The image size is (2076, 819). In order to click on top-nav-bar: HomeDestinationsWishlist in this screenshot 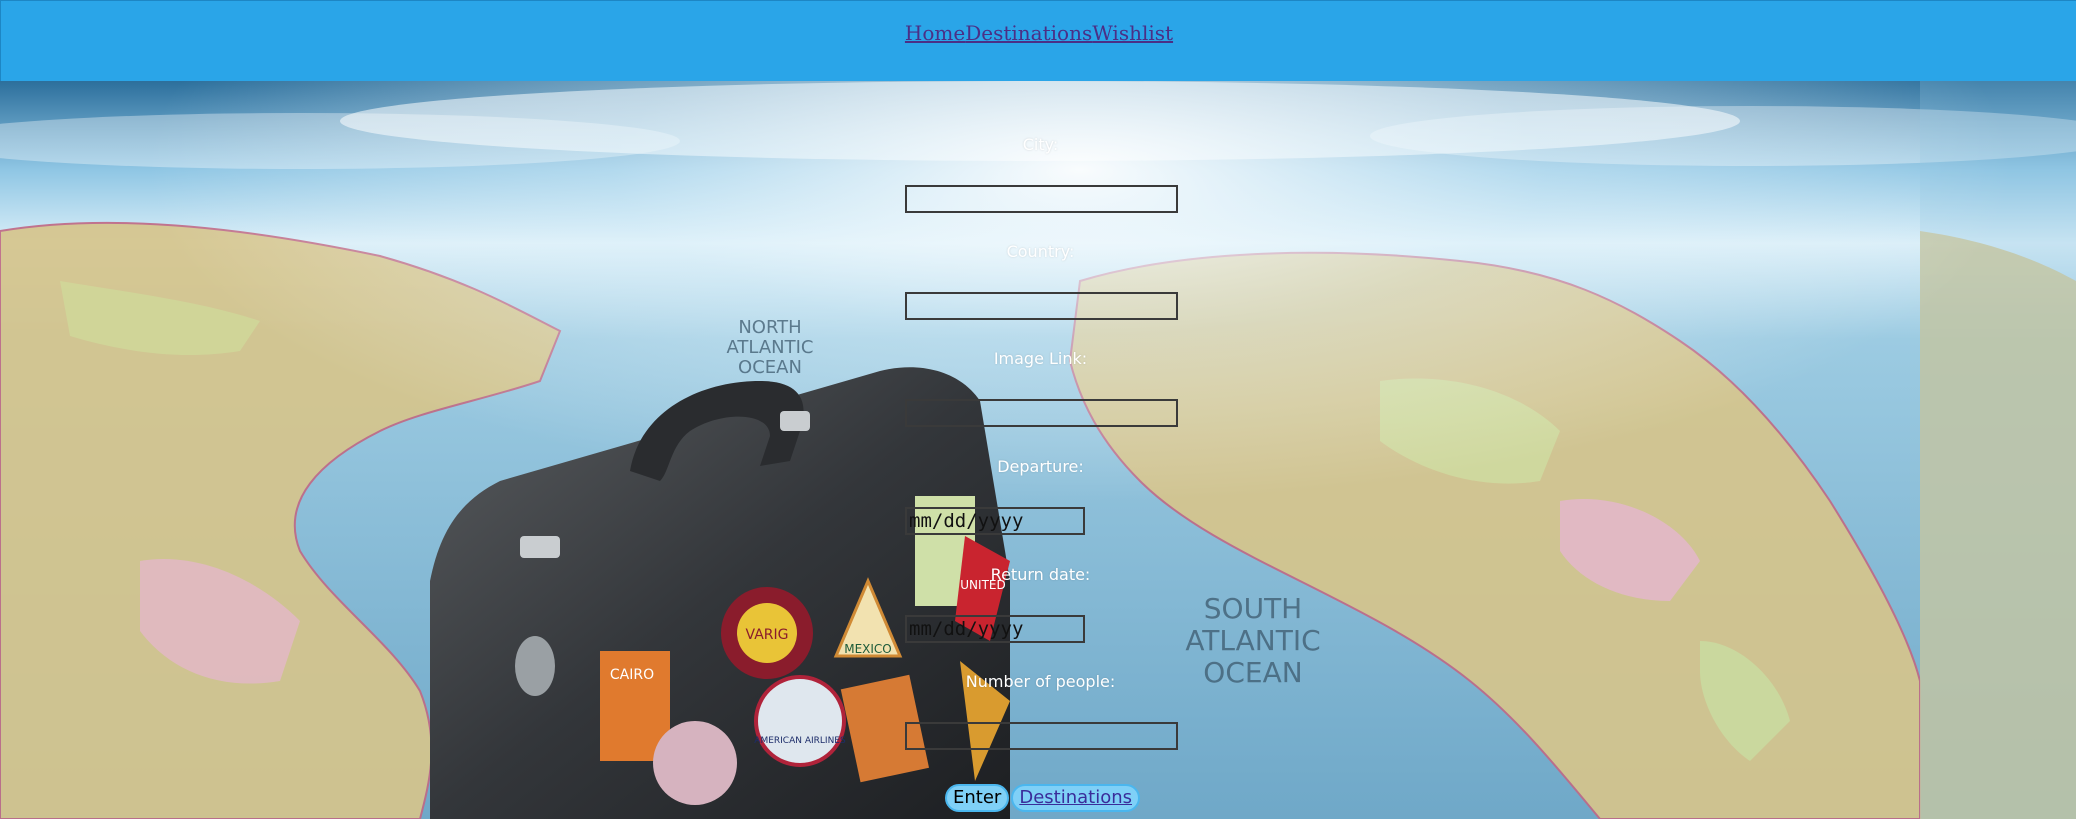, I will do `click(1038, 40)`.